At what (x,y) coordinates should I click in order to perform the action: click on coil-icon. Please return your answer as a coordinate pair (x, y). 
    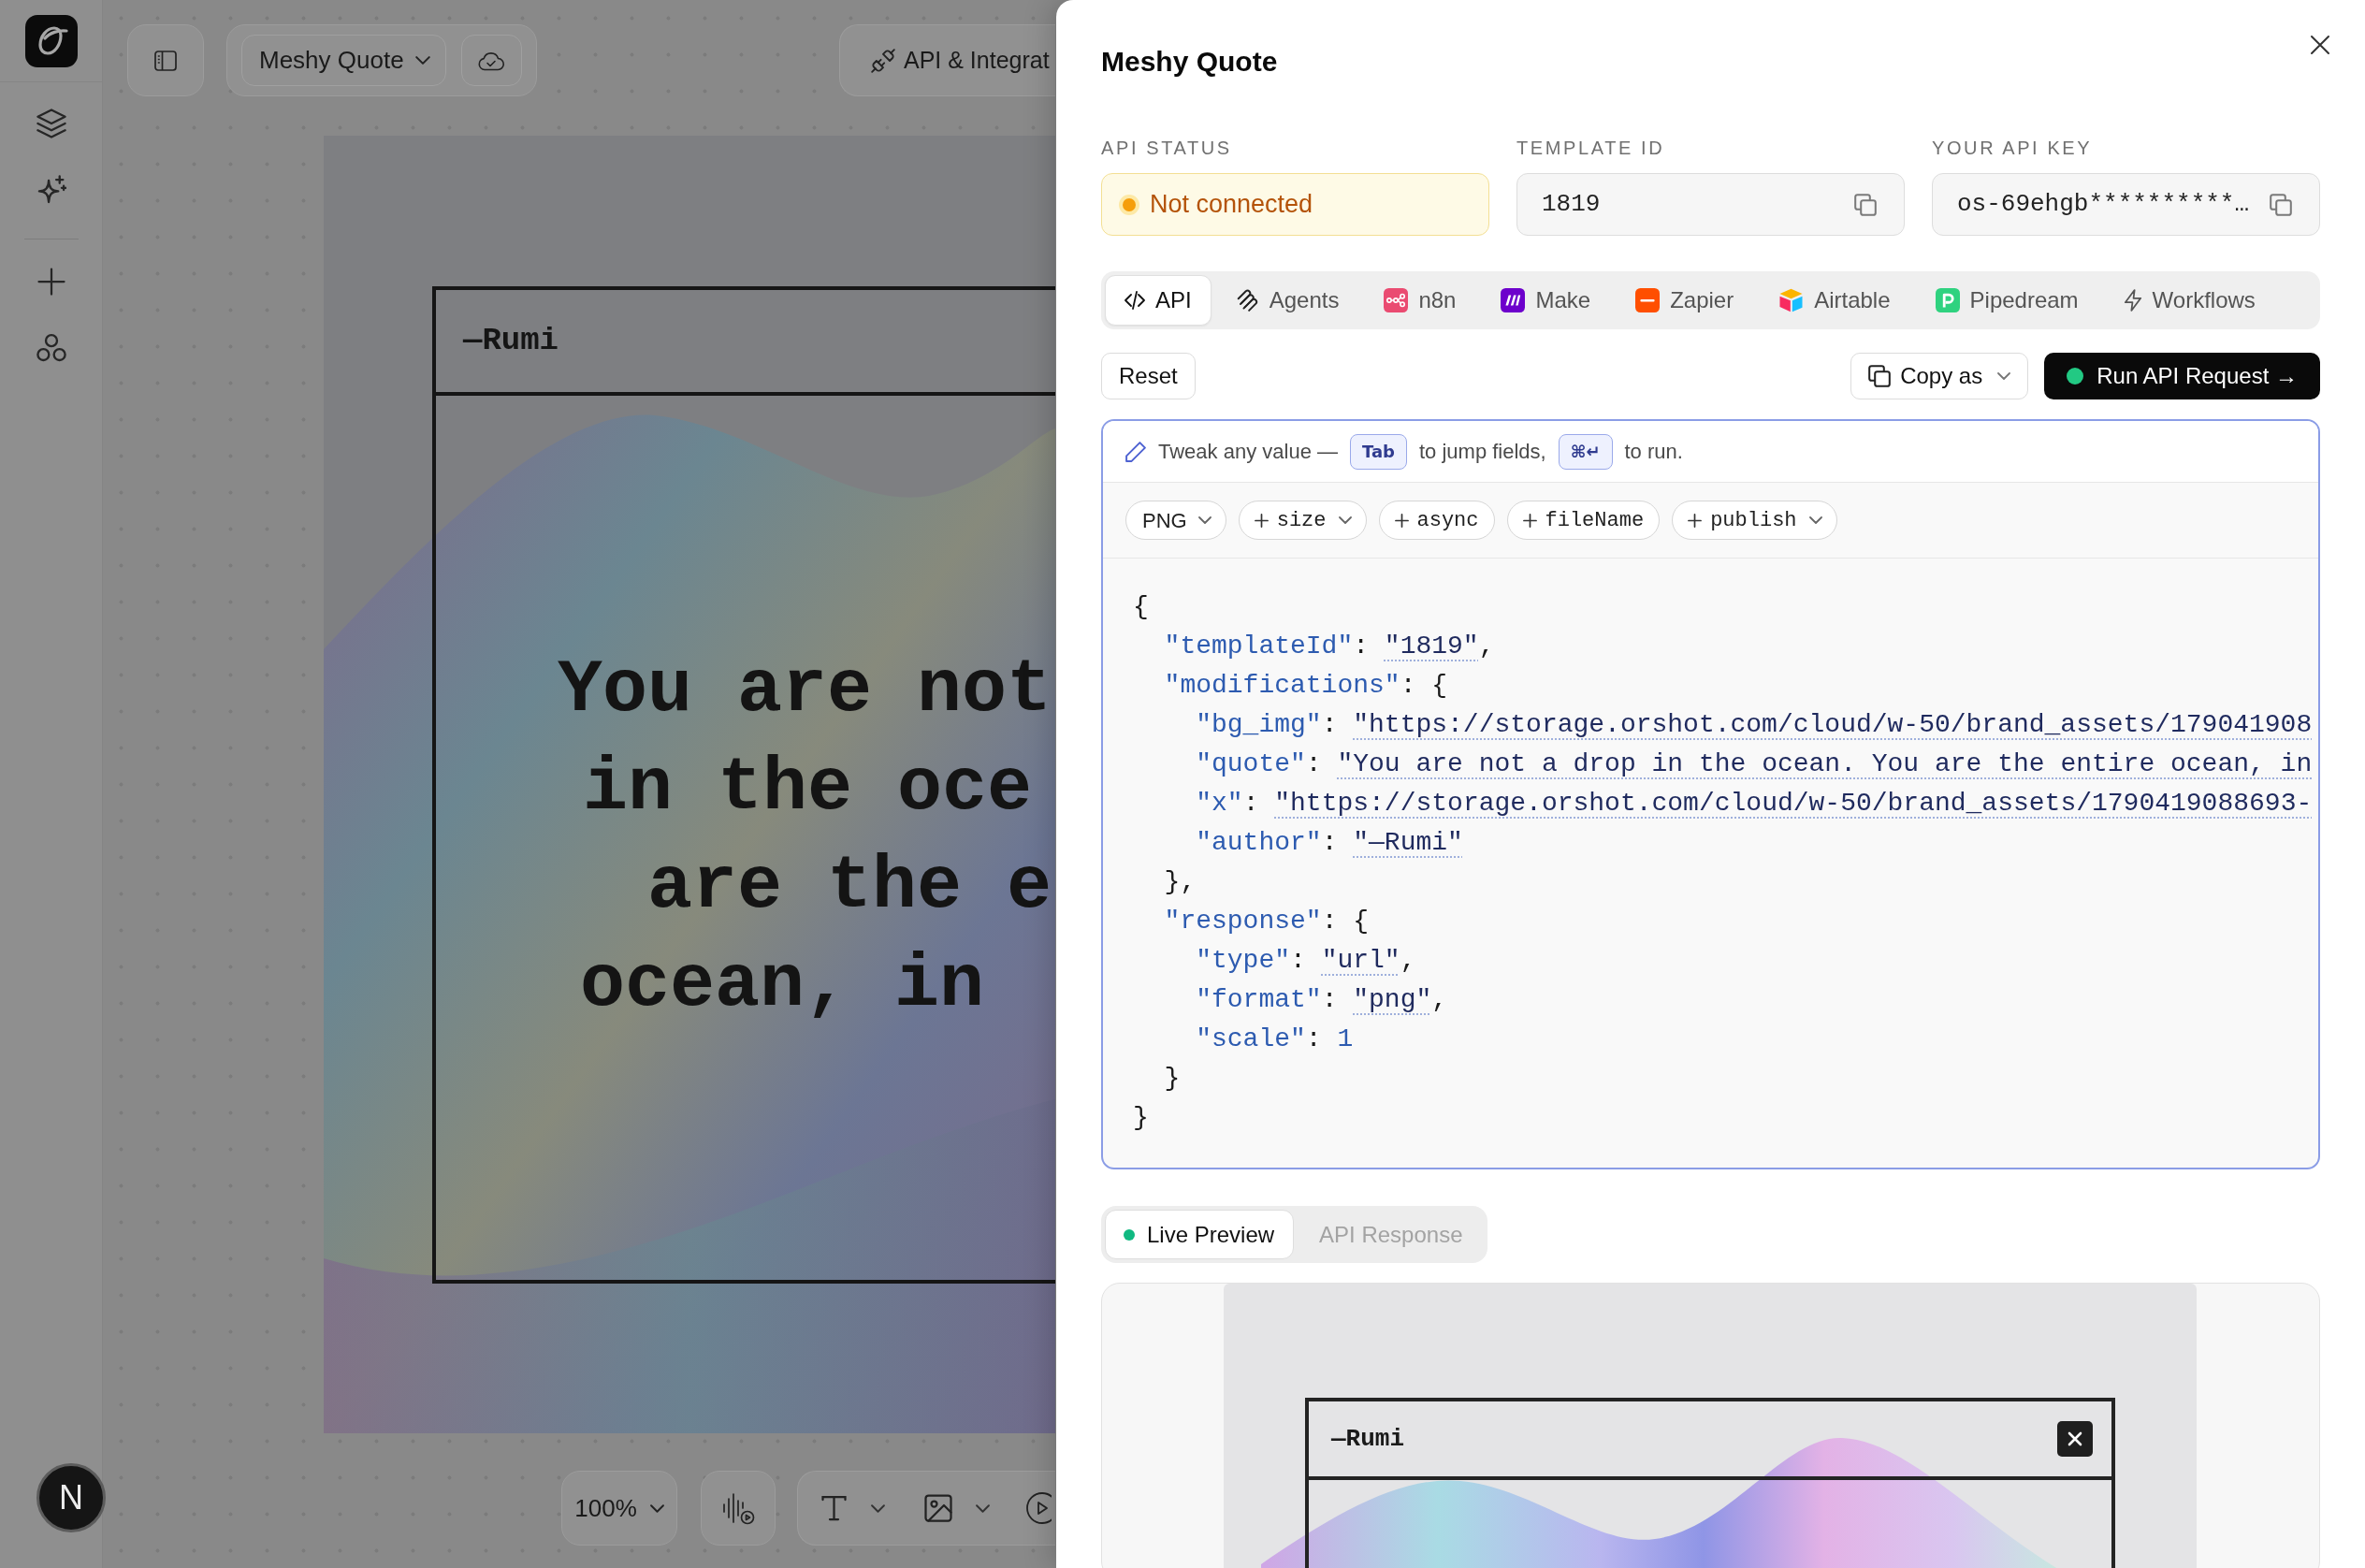
    Looking at the image, I should click on (1248, 301).